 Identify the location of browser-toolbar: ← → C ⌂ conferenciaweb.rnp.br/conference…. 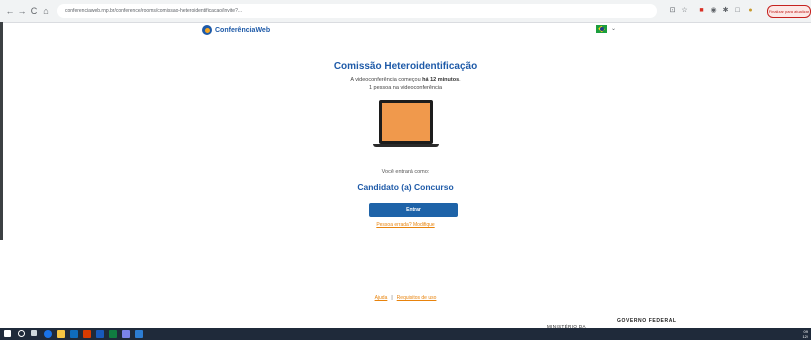
(405, 11).